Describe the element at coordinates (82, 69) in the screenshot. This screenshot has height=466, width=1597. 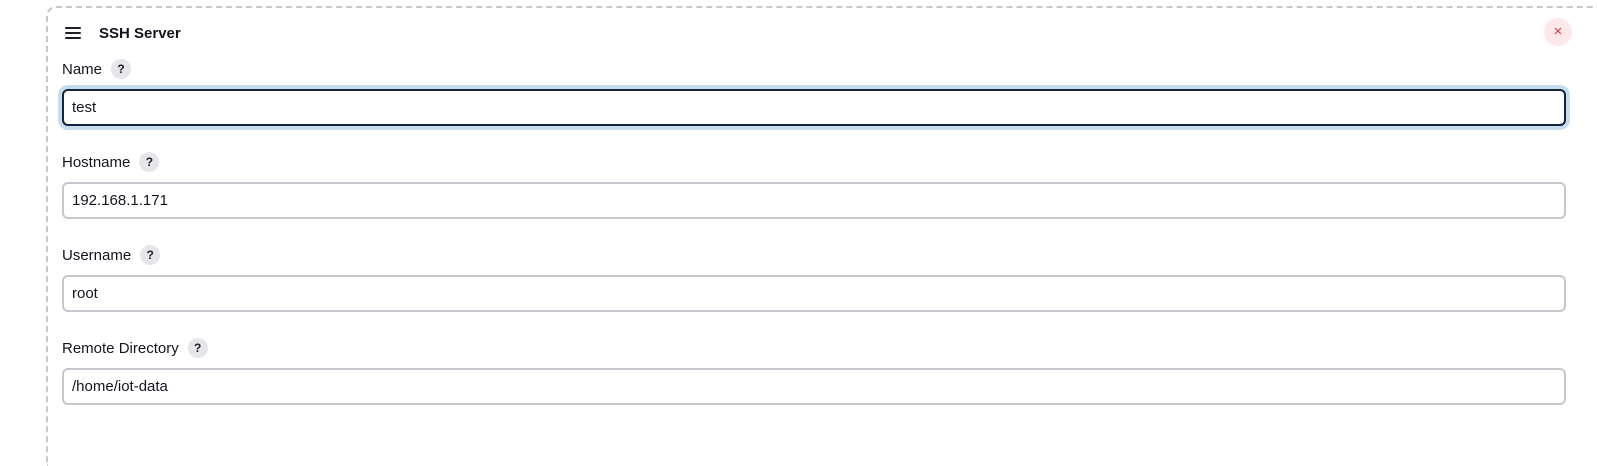
I see `name-label: Name` at that location.